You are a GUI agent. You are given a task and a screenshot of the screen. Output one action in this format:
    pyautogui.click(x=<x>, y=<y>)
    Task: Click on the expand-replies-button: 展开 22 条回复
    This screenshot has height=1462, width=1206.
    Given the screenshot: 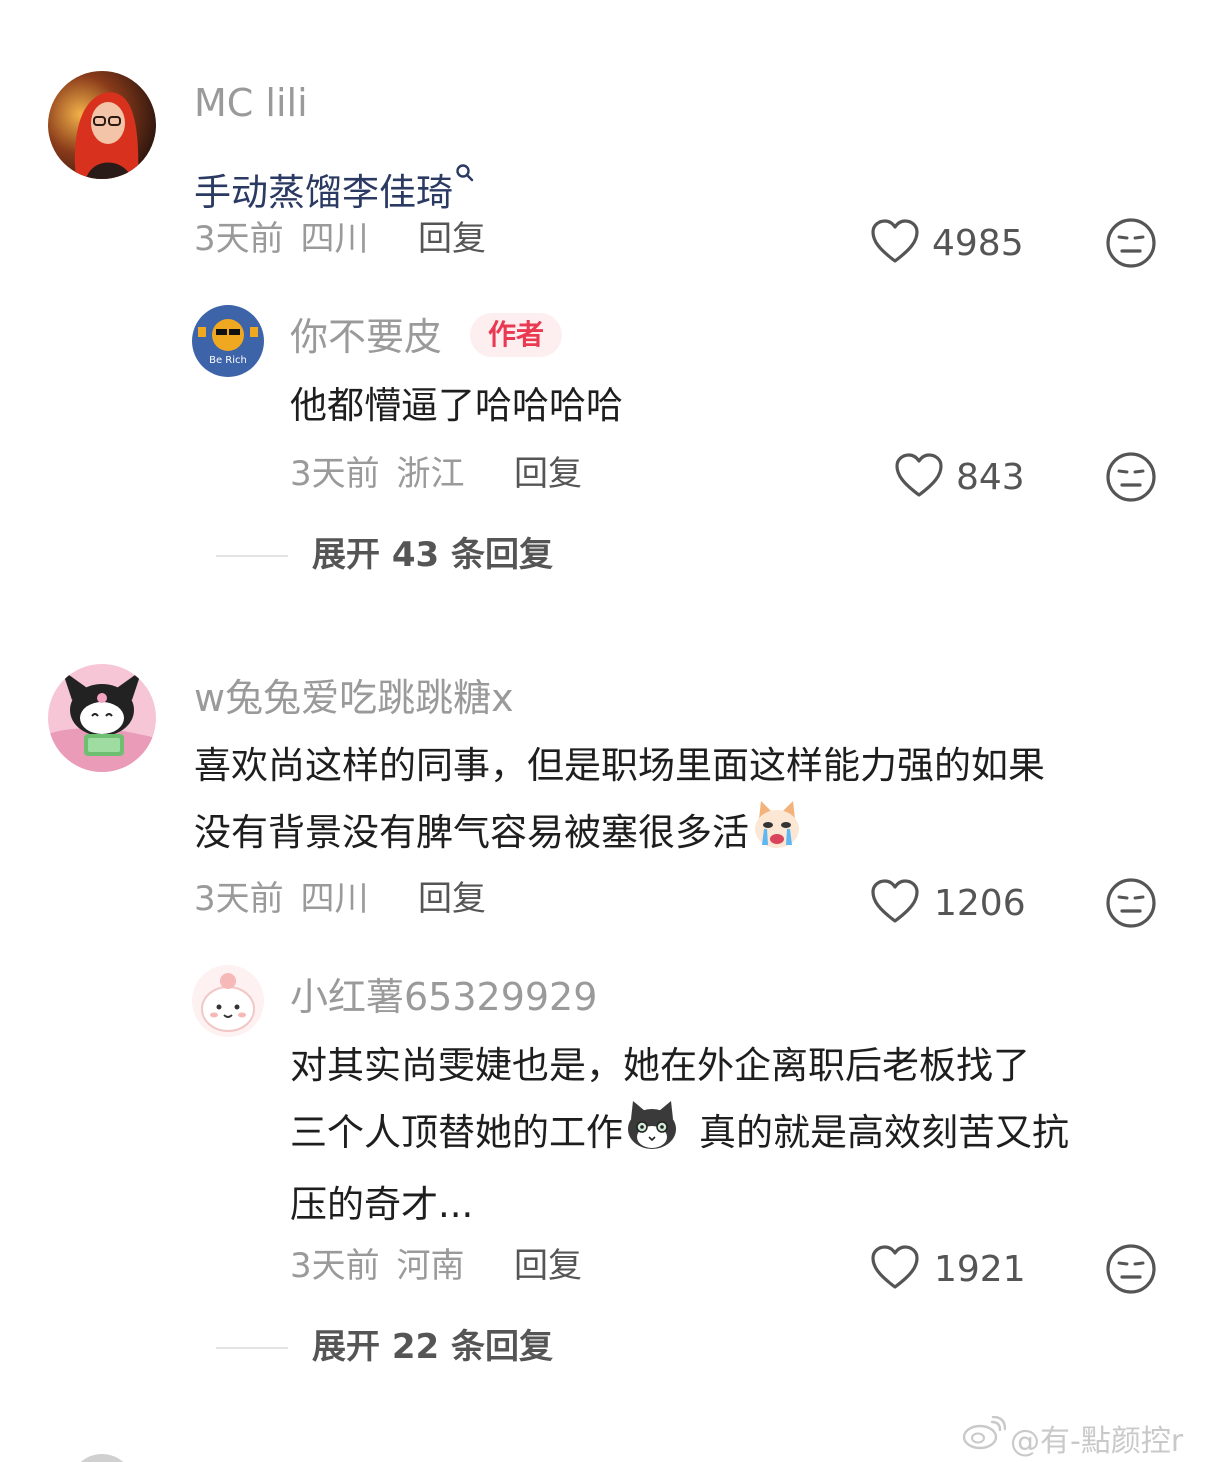 What is the action you would take?
    pyautogui.click(x=432, y=1347)
    